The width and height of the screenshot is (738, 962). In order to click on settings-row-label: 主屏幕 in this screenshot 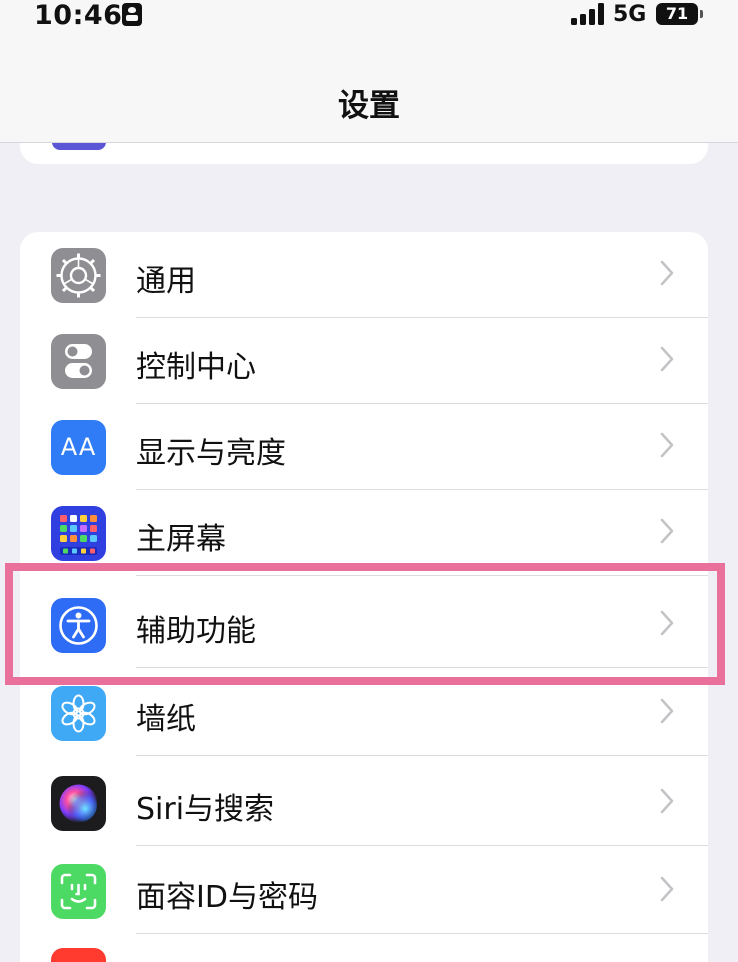, I will do `click(181, 539)`.